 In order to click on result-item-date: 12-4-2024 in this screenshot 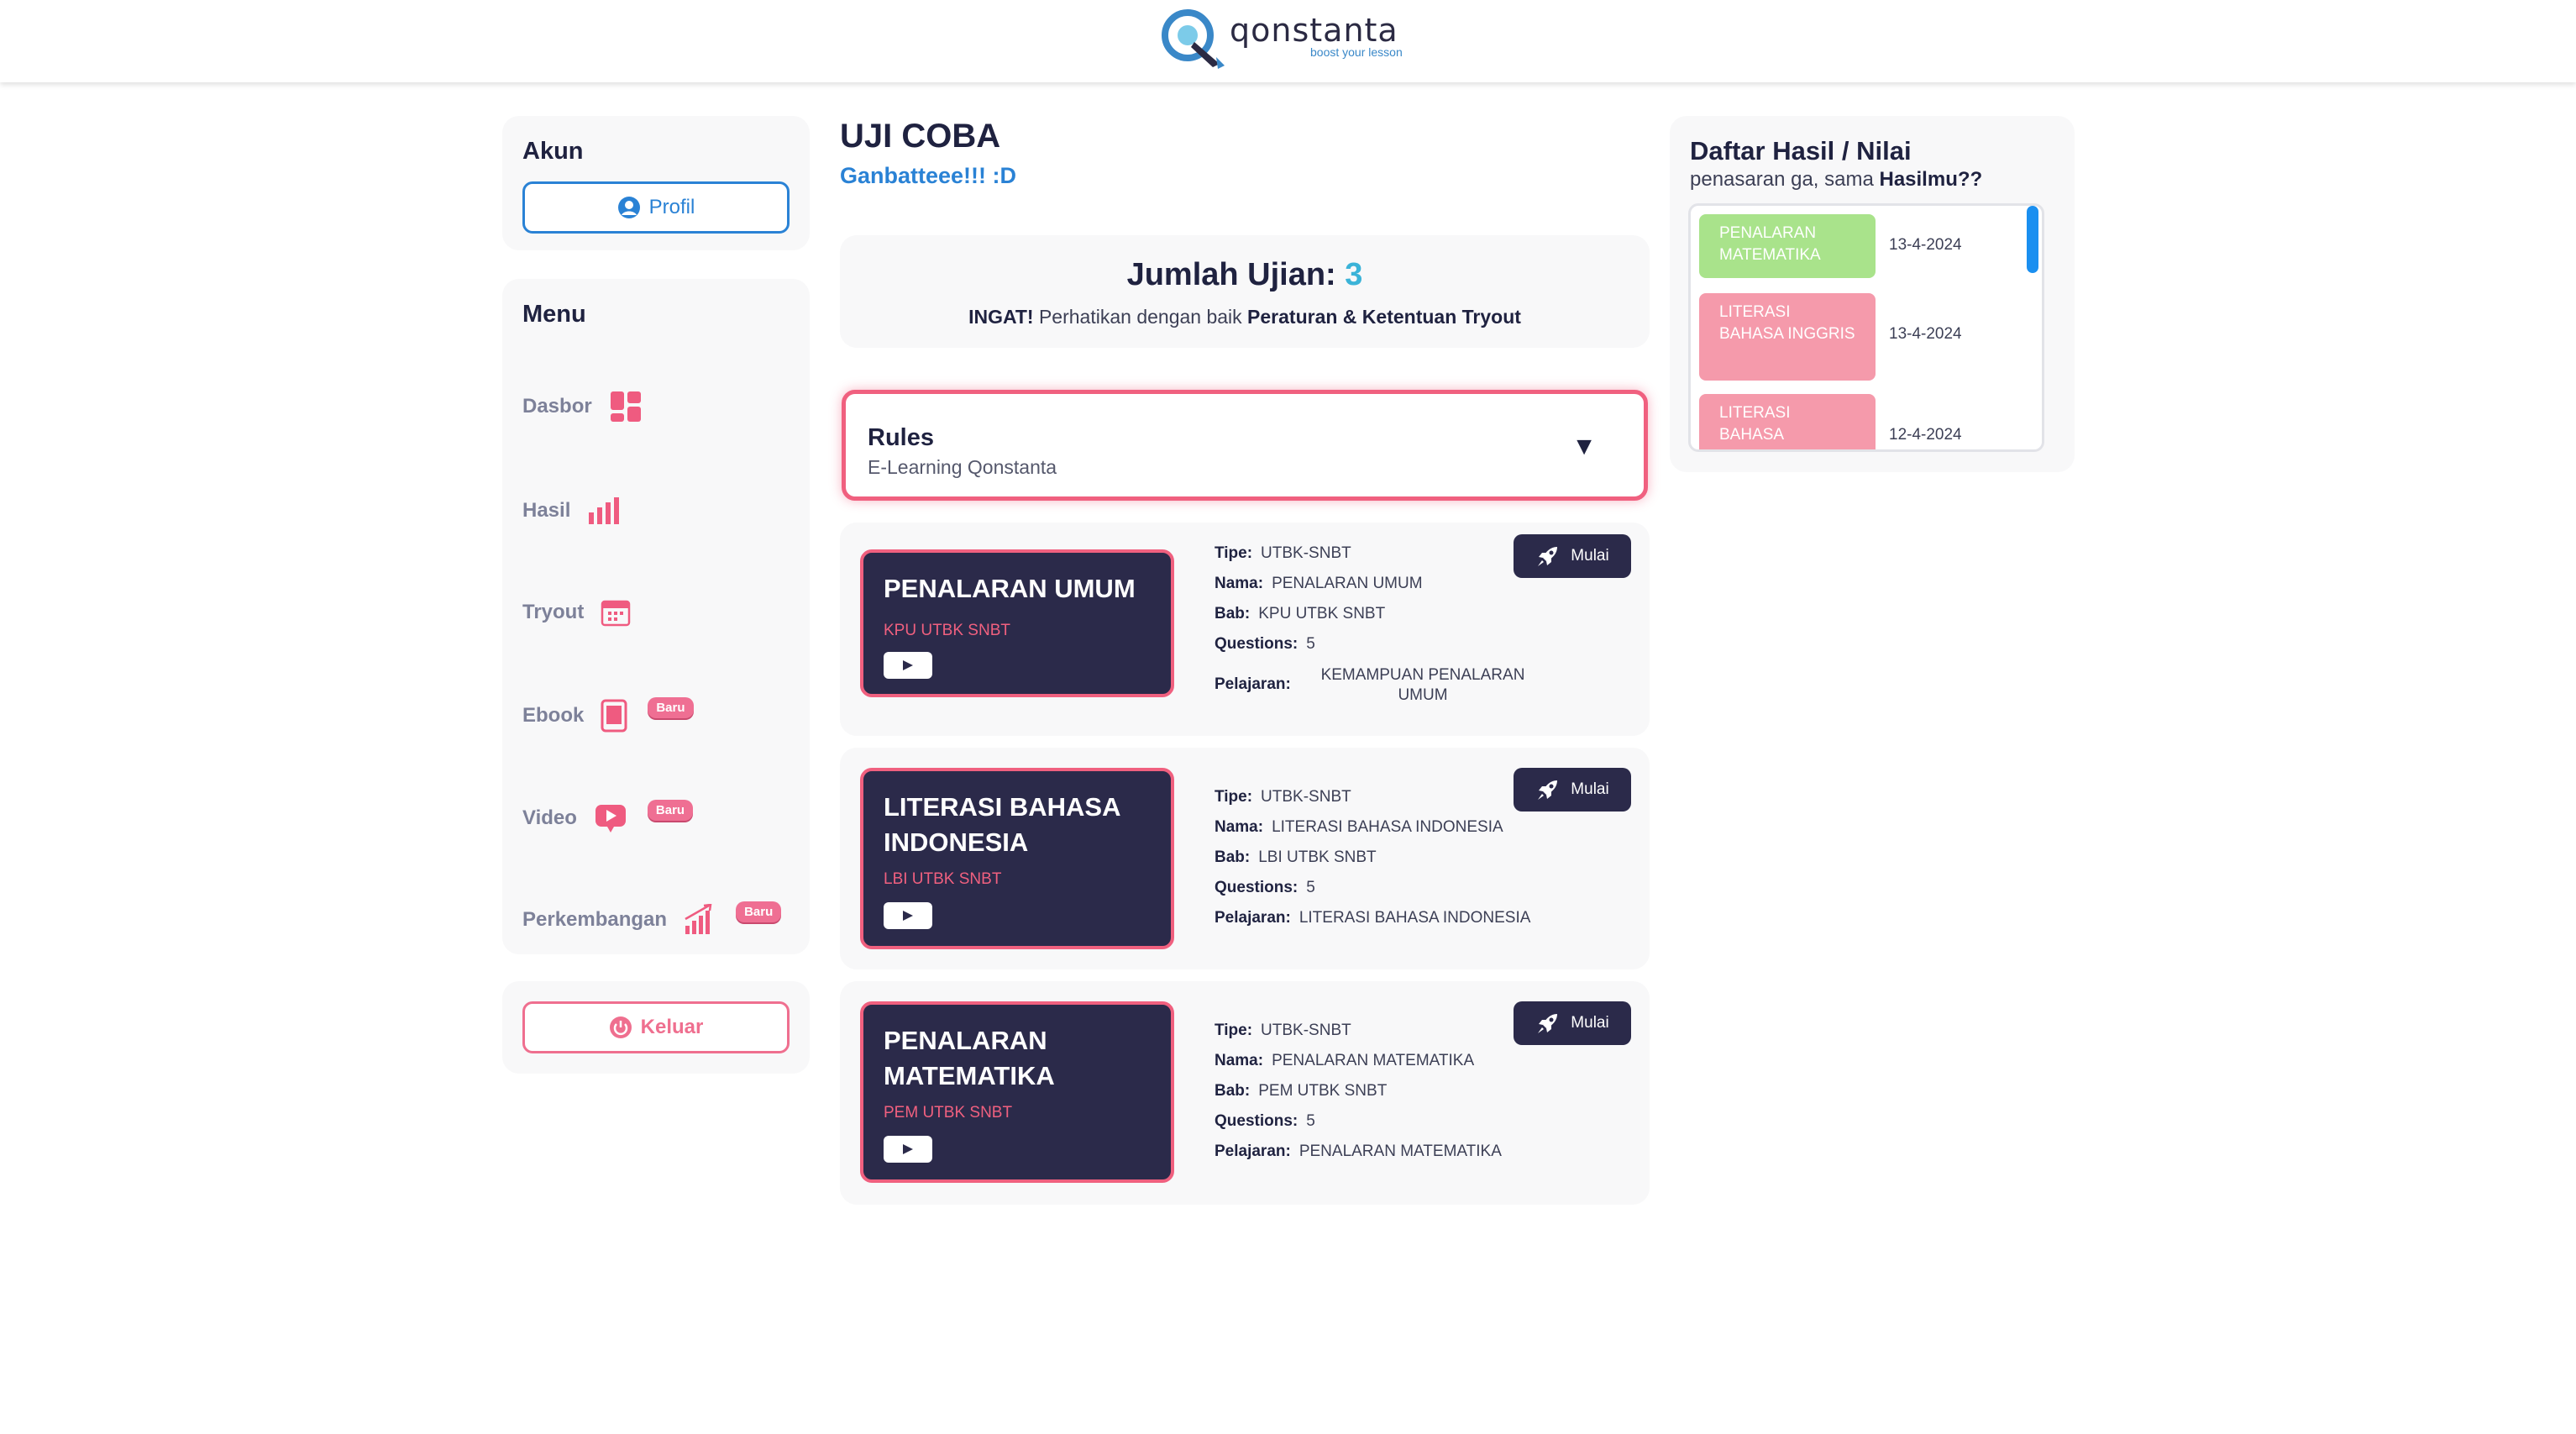, I will do `click(1925, 435)`.